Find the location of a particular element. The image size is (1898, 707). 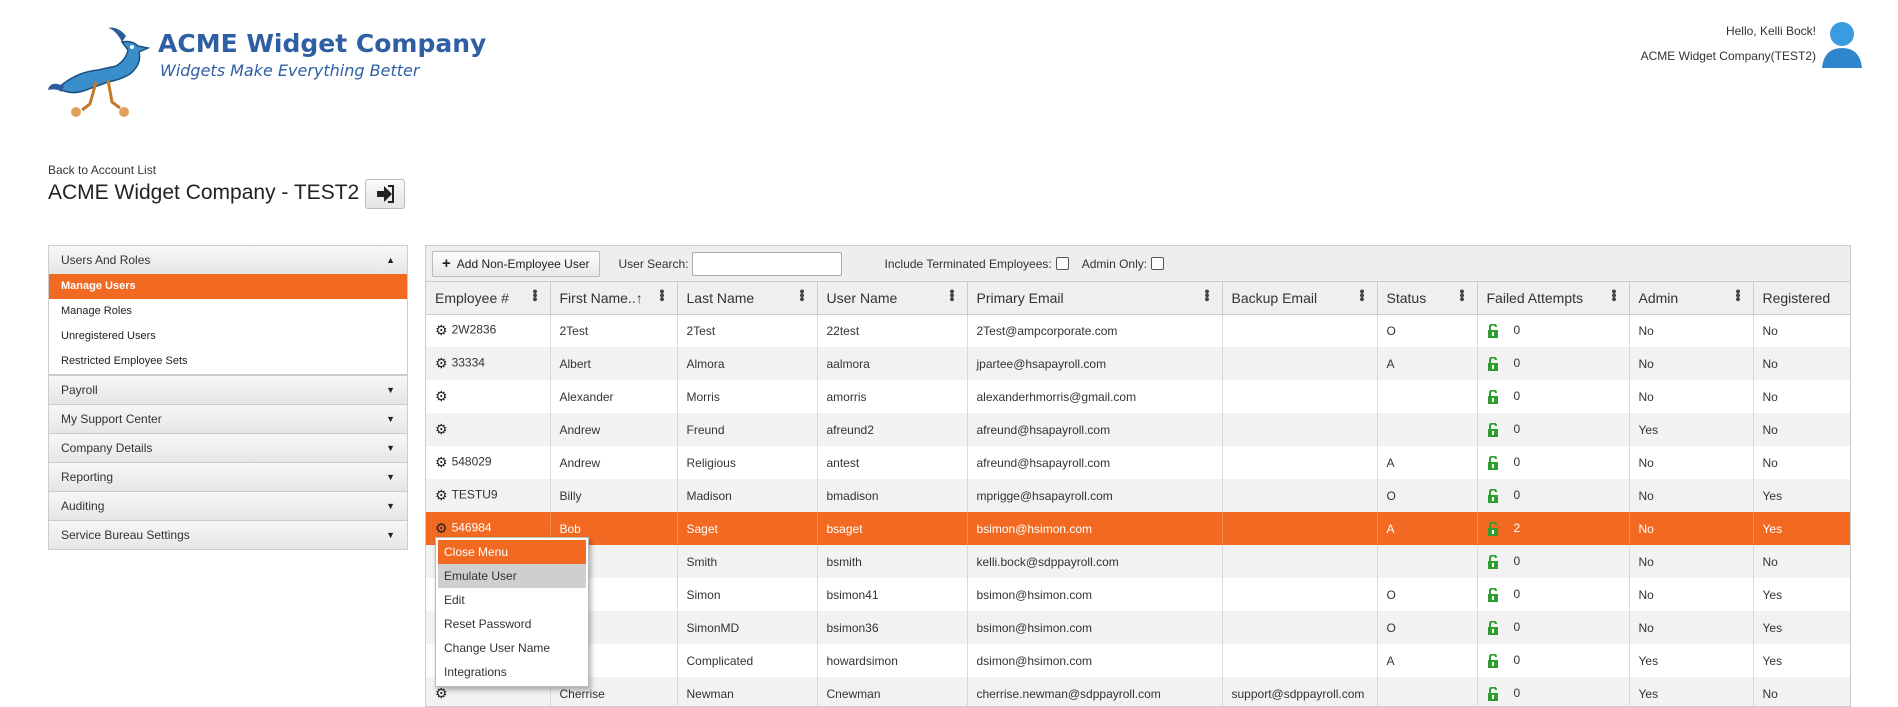

sidebar-section-header: Auditing ▼ is located at coordinates (228, 506).